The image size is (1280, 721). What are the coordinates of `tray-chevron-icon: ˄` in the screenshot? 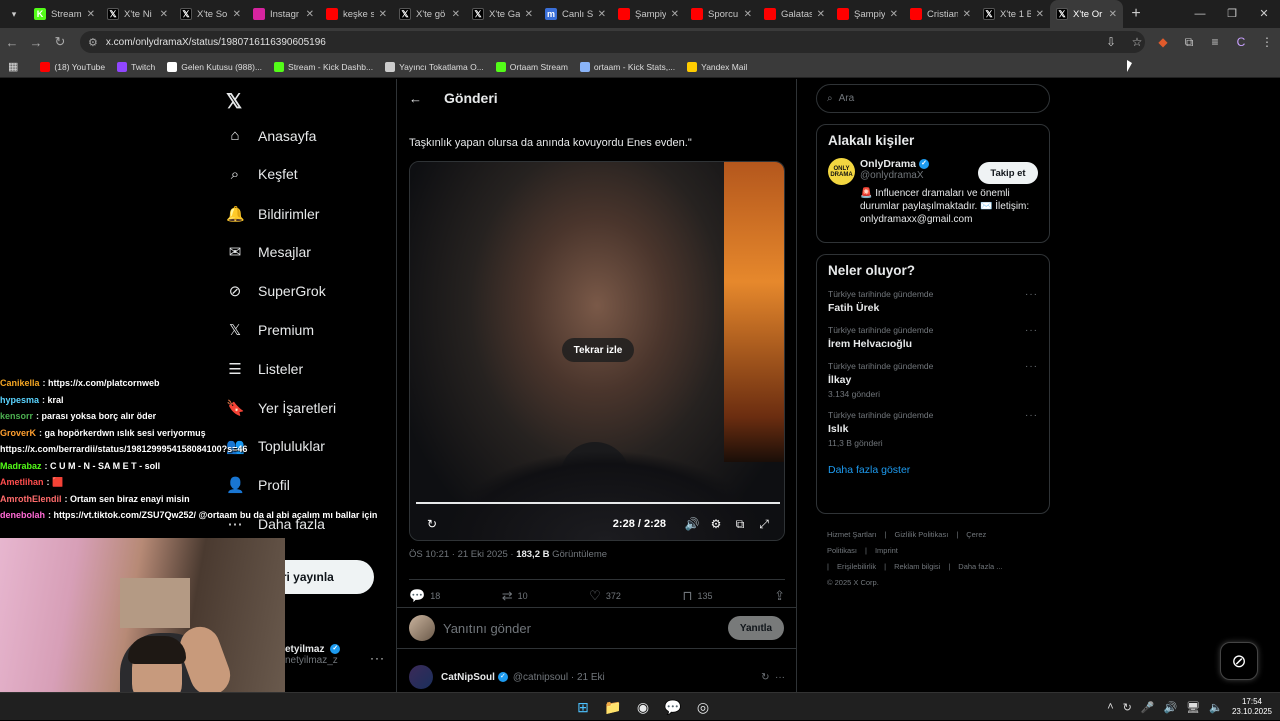 It's located at (1110, 707).